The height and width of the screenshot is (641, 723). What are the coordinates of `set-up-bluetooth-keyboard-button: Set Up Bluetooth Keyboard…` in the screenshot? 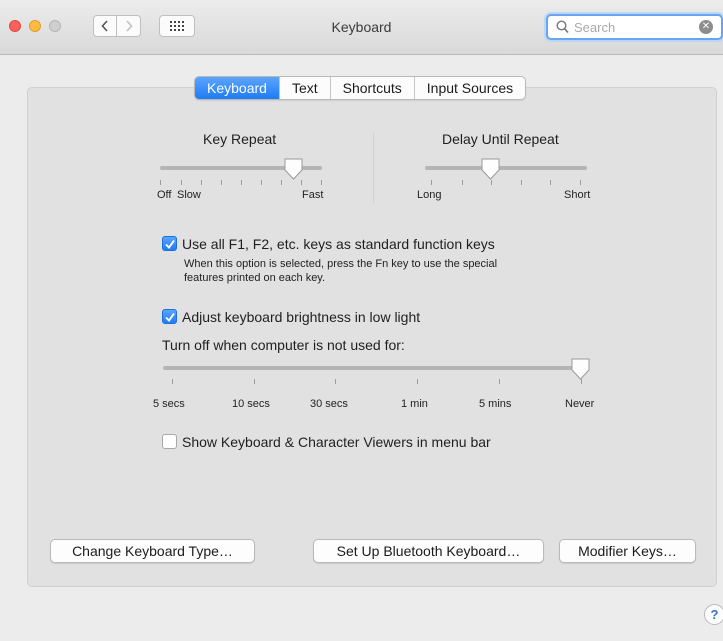 It's located at (428, 551).